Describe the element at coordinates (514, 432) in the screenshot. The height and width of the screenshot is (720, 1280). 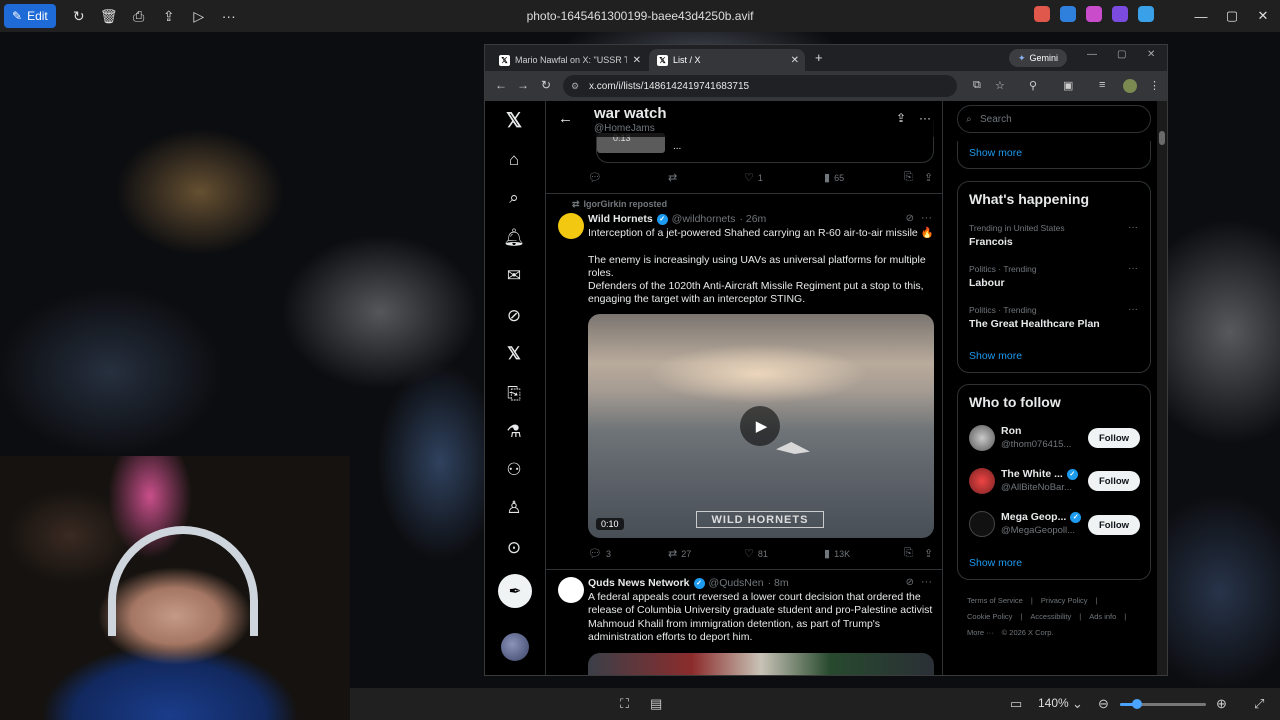
I see `flask-icon: ⚗` at that location.